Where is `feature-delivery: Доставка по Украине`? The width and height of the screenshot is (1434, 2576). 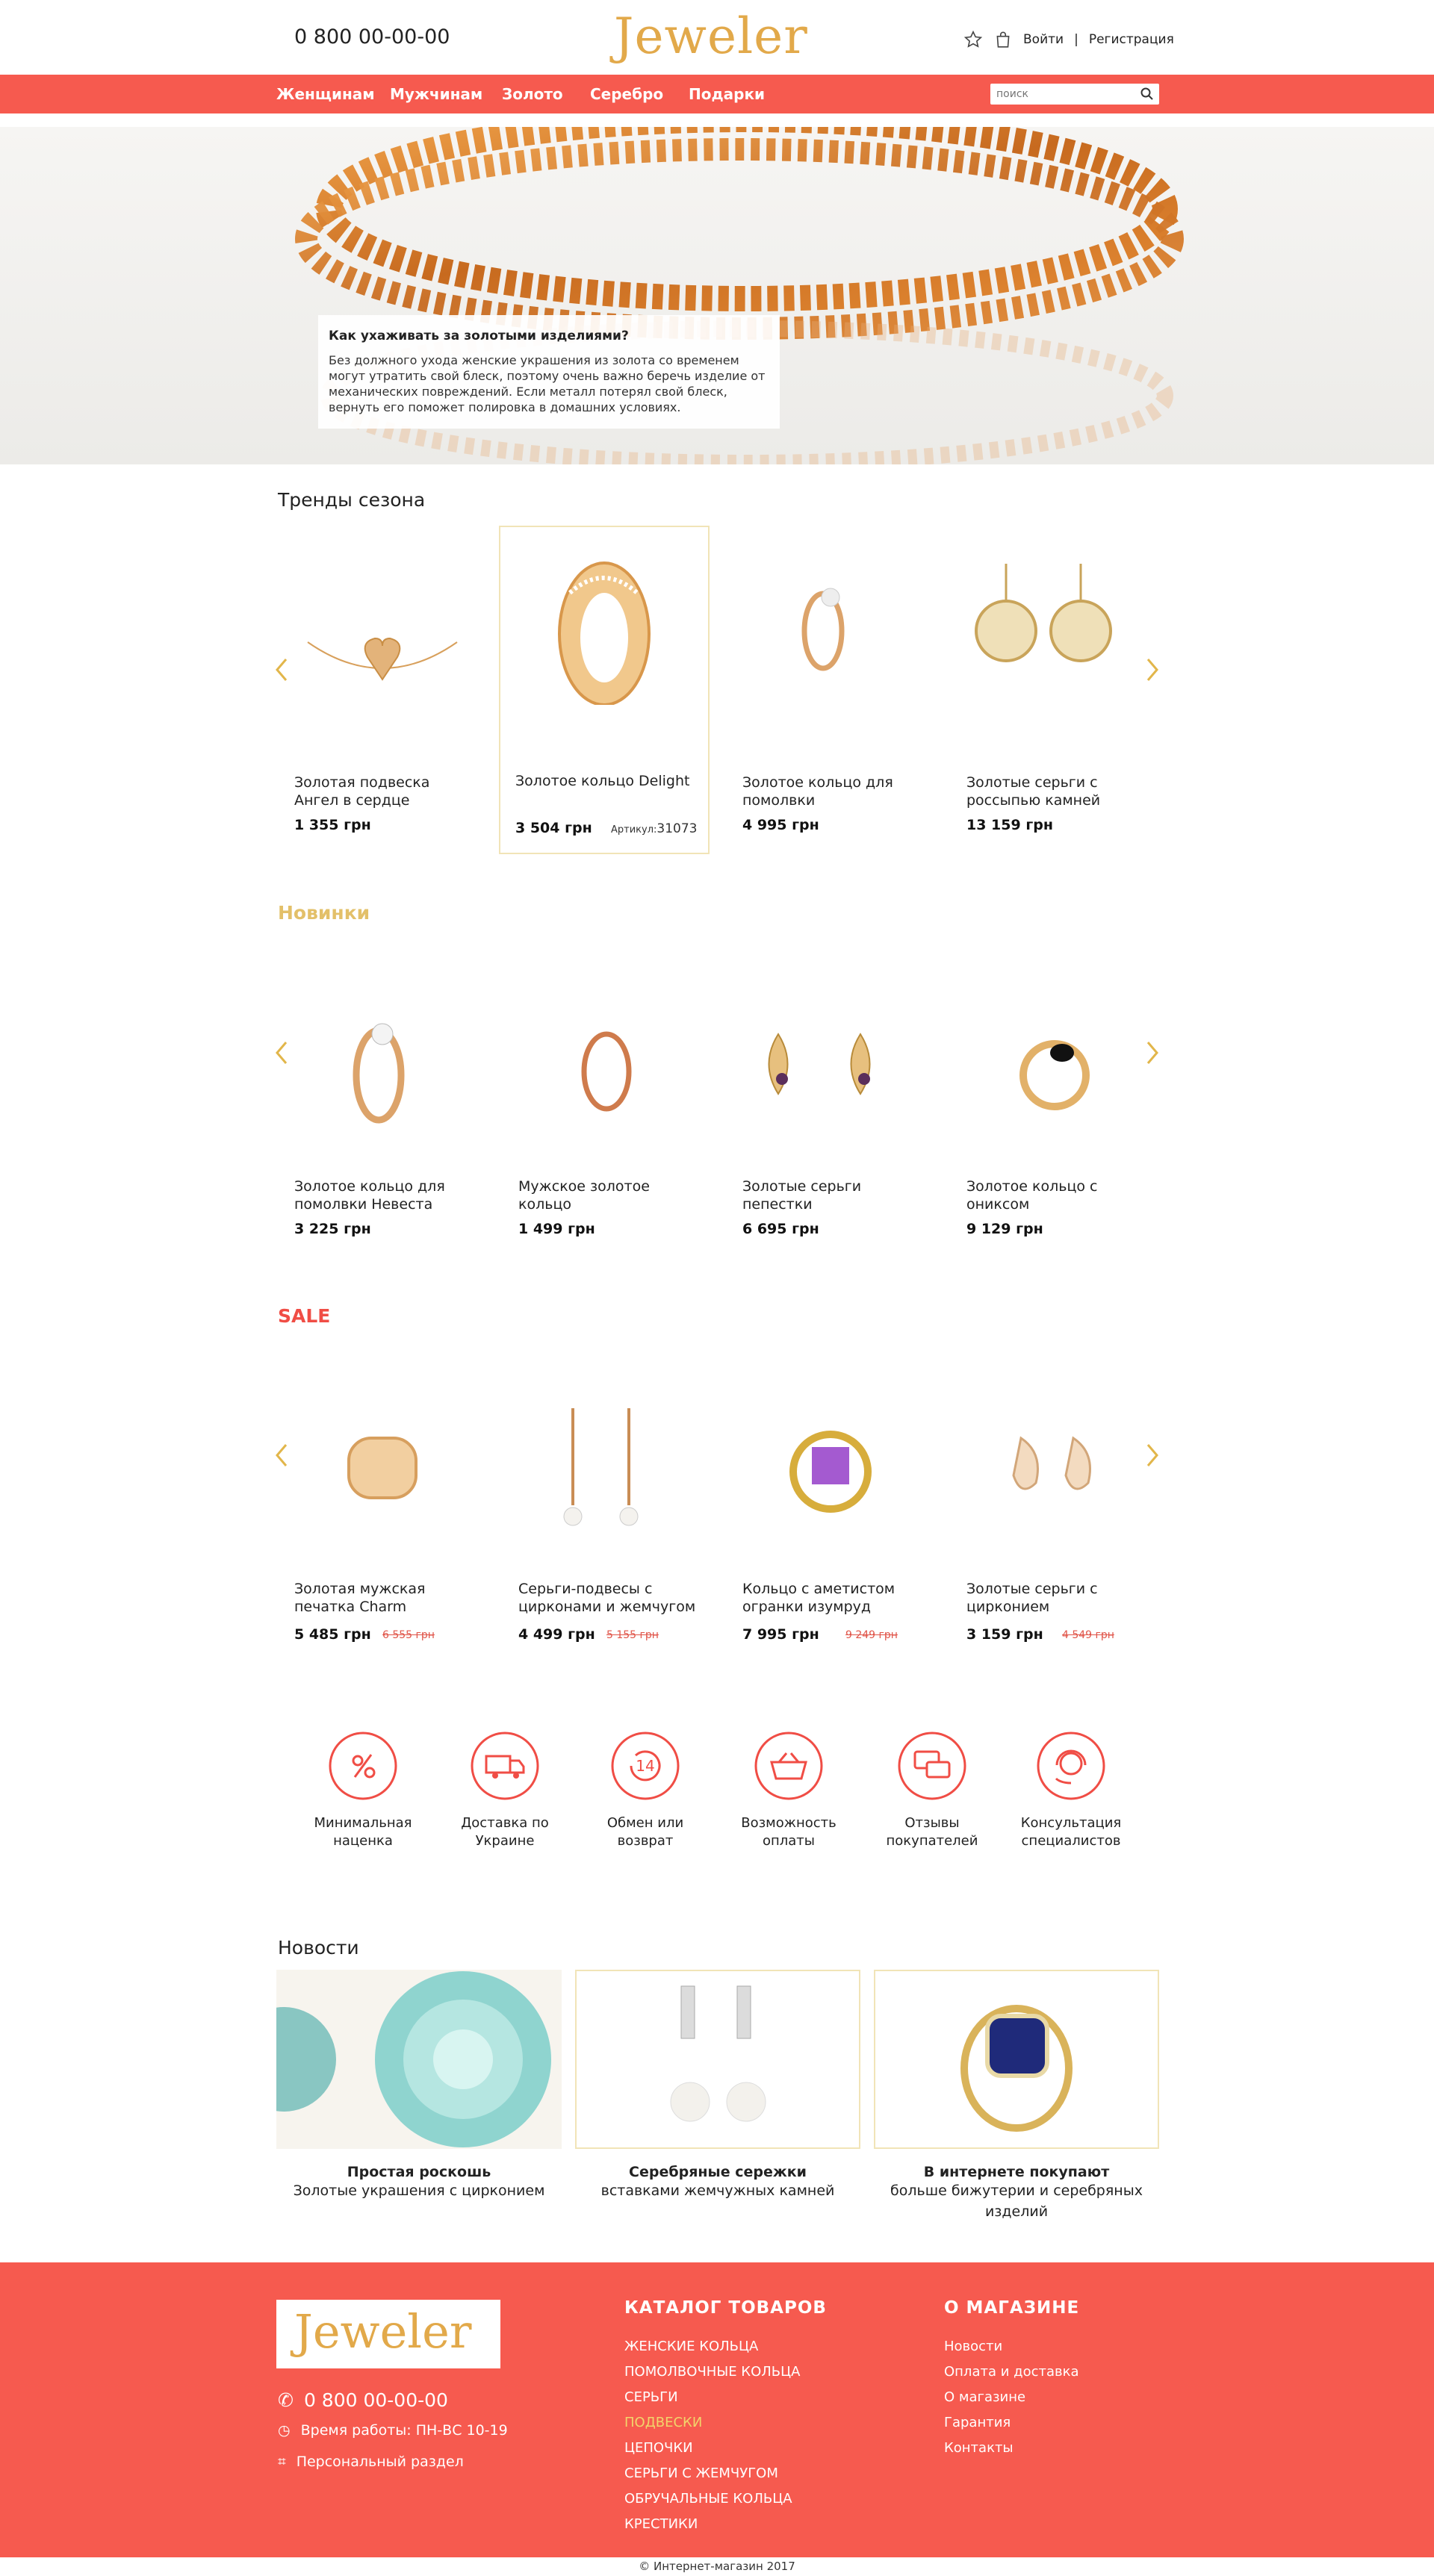
feature-delivery: Доставка по Украине is located at coordinates (505, 1790).